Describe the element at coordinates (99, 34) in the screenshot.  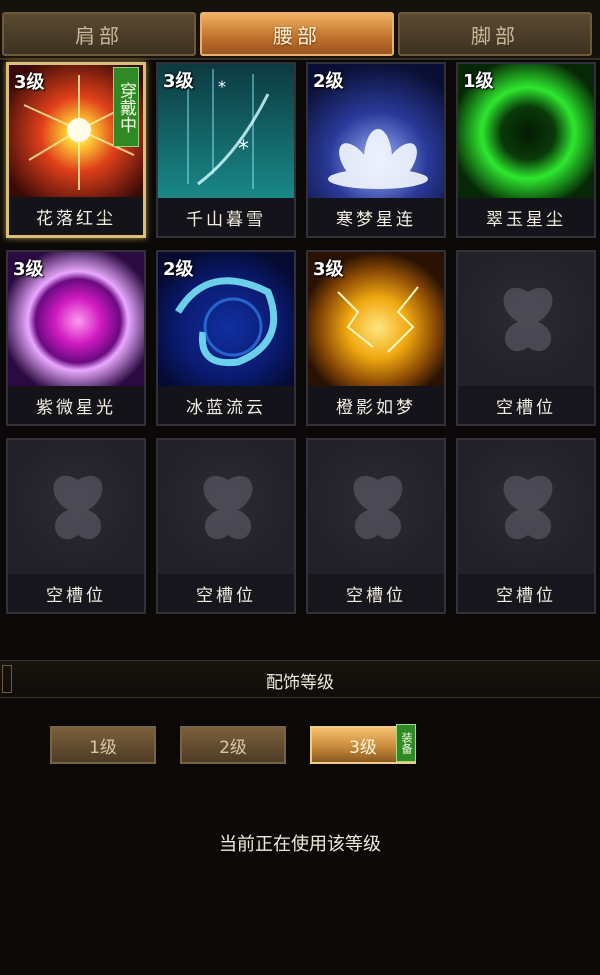
I see `tab-shoulder: 肩部` at that location.